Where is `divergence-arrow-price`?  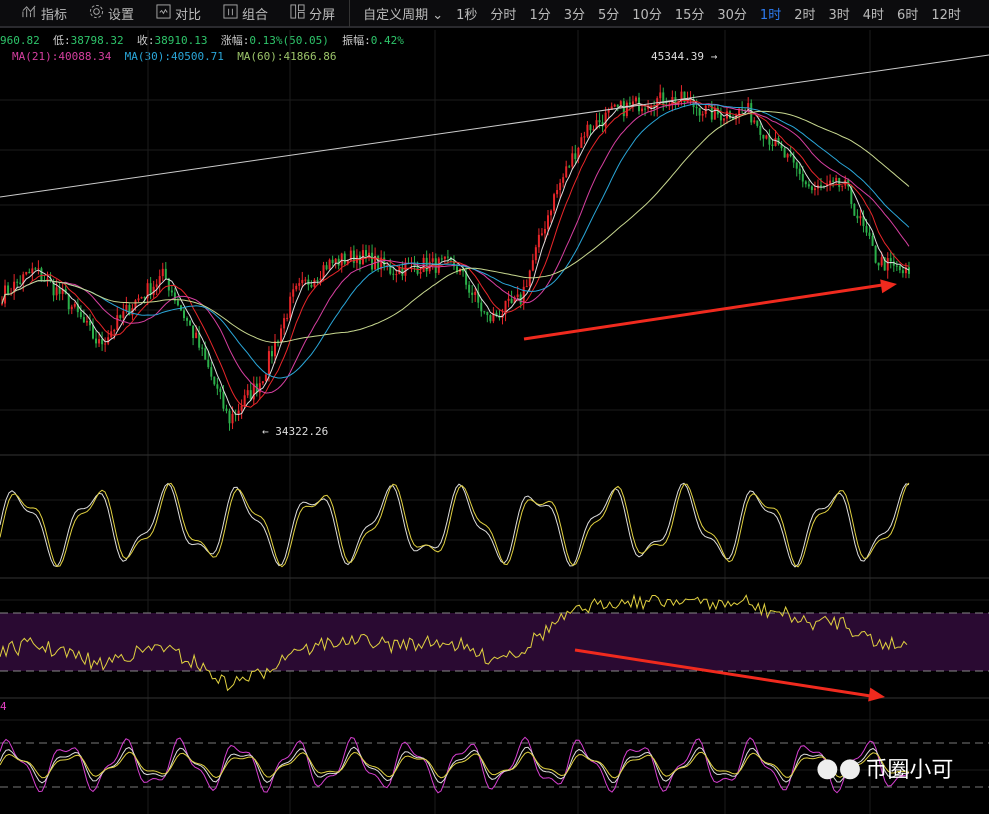 divergence-arrow-price is located at coordinates (706, 311).